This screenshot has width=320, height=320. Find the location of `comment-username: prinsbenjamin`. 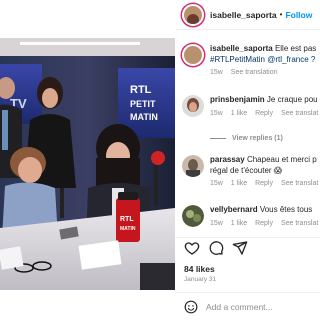

comment-username: prinsbenjamin is located at coordinates (237, 99).